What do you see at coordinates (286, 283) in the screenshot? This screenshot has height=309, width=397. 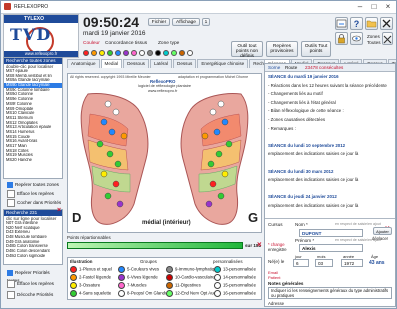 I see `notes-label: Notes générales` at bounding box center [286, 283].